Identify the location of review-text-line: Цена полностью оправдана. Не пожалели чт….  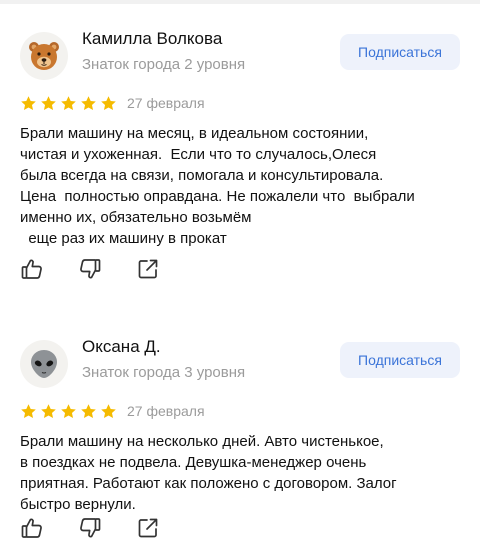
(217, 196).